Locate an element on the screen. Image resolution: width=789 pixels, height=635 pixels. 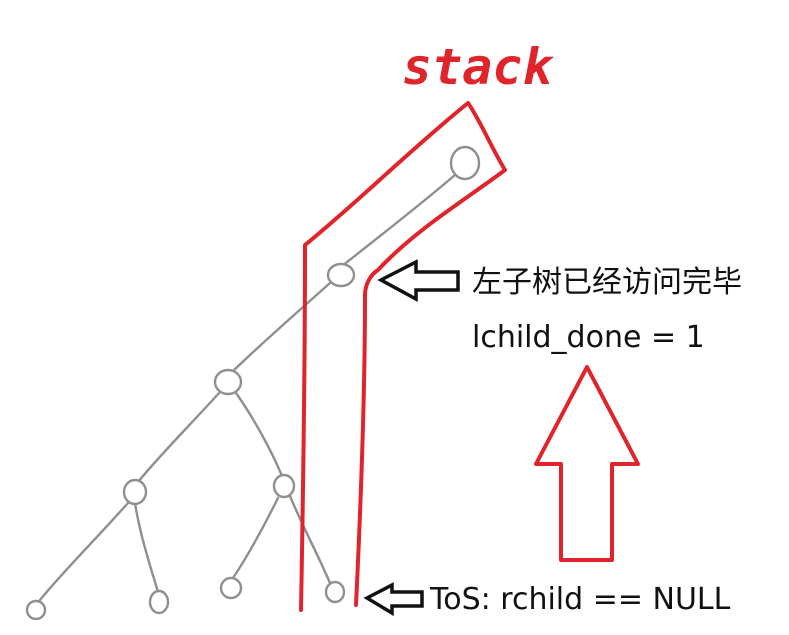
up-arrow-icon is located at coordinates (587, 463).